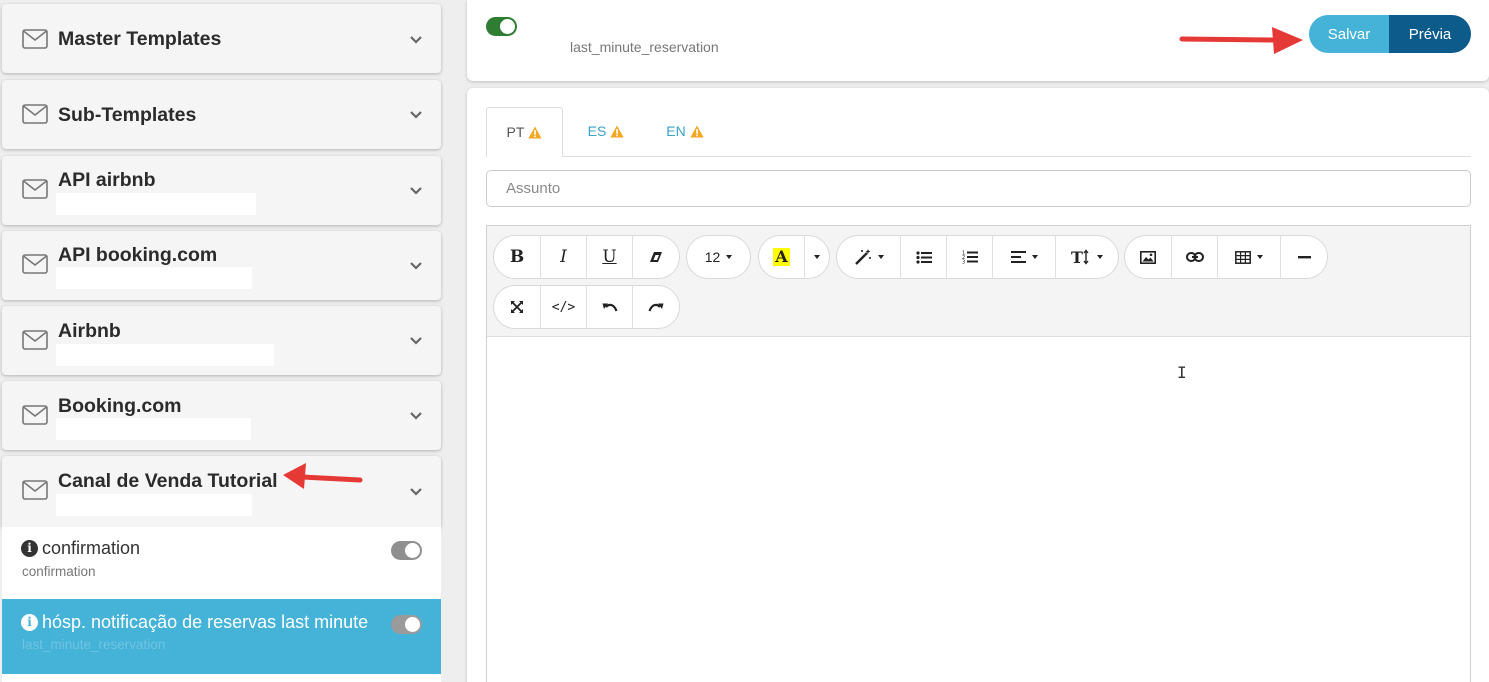  I want to click on font-size-group: 12, so click(718, 257).